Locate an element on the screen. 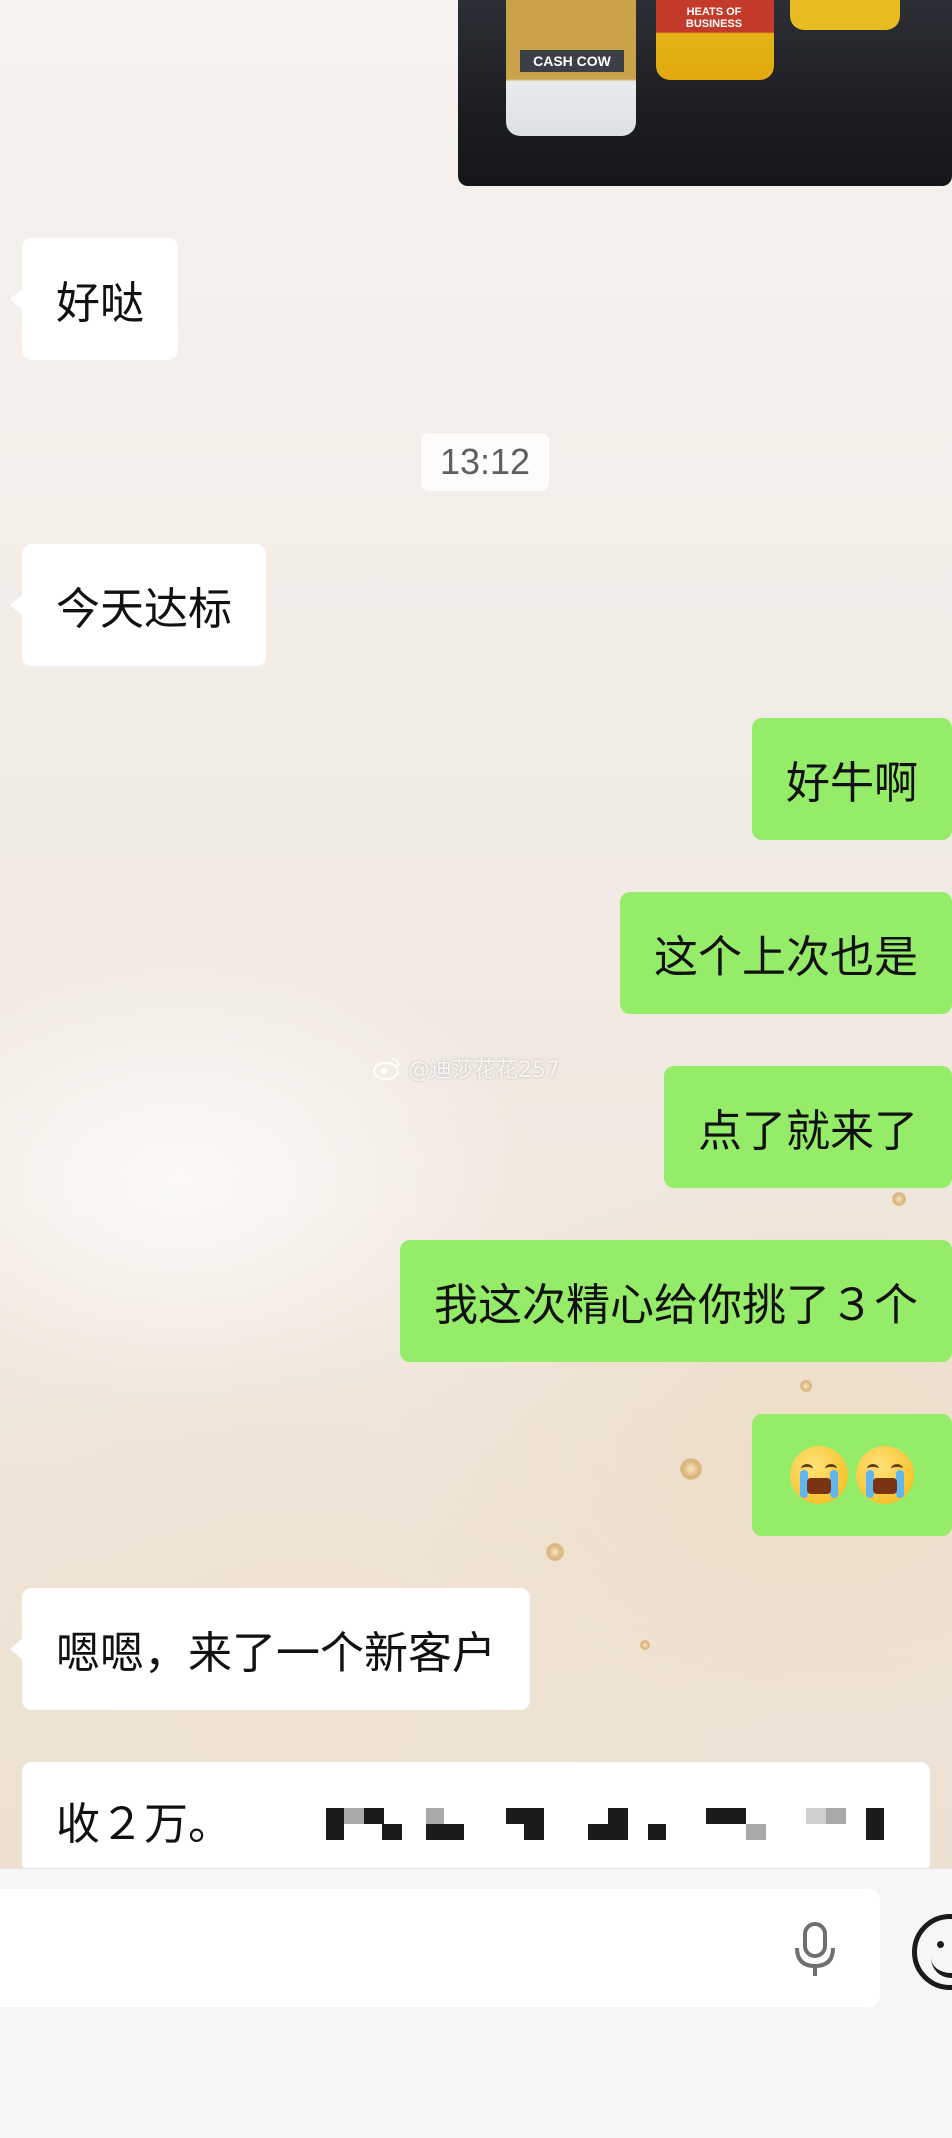 The image size is (952, 2138). message-bubble-outgoing: 这个上次也是 is located at coordinates (786, 953).